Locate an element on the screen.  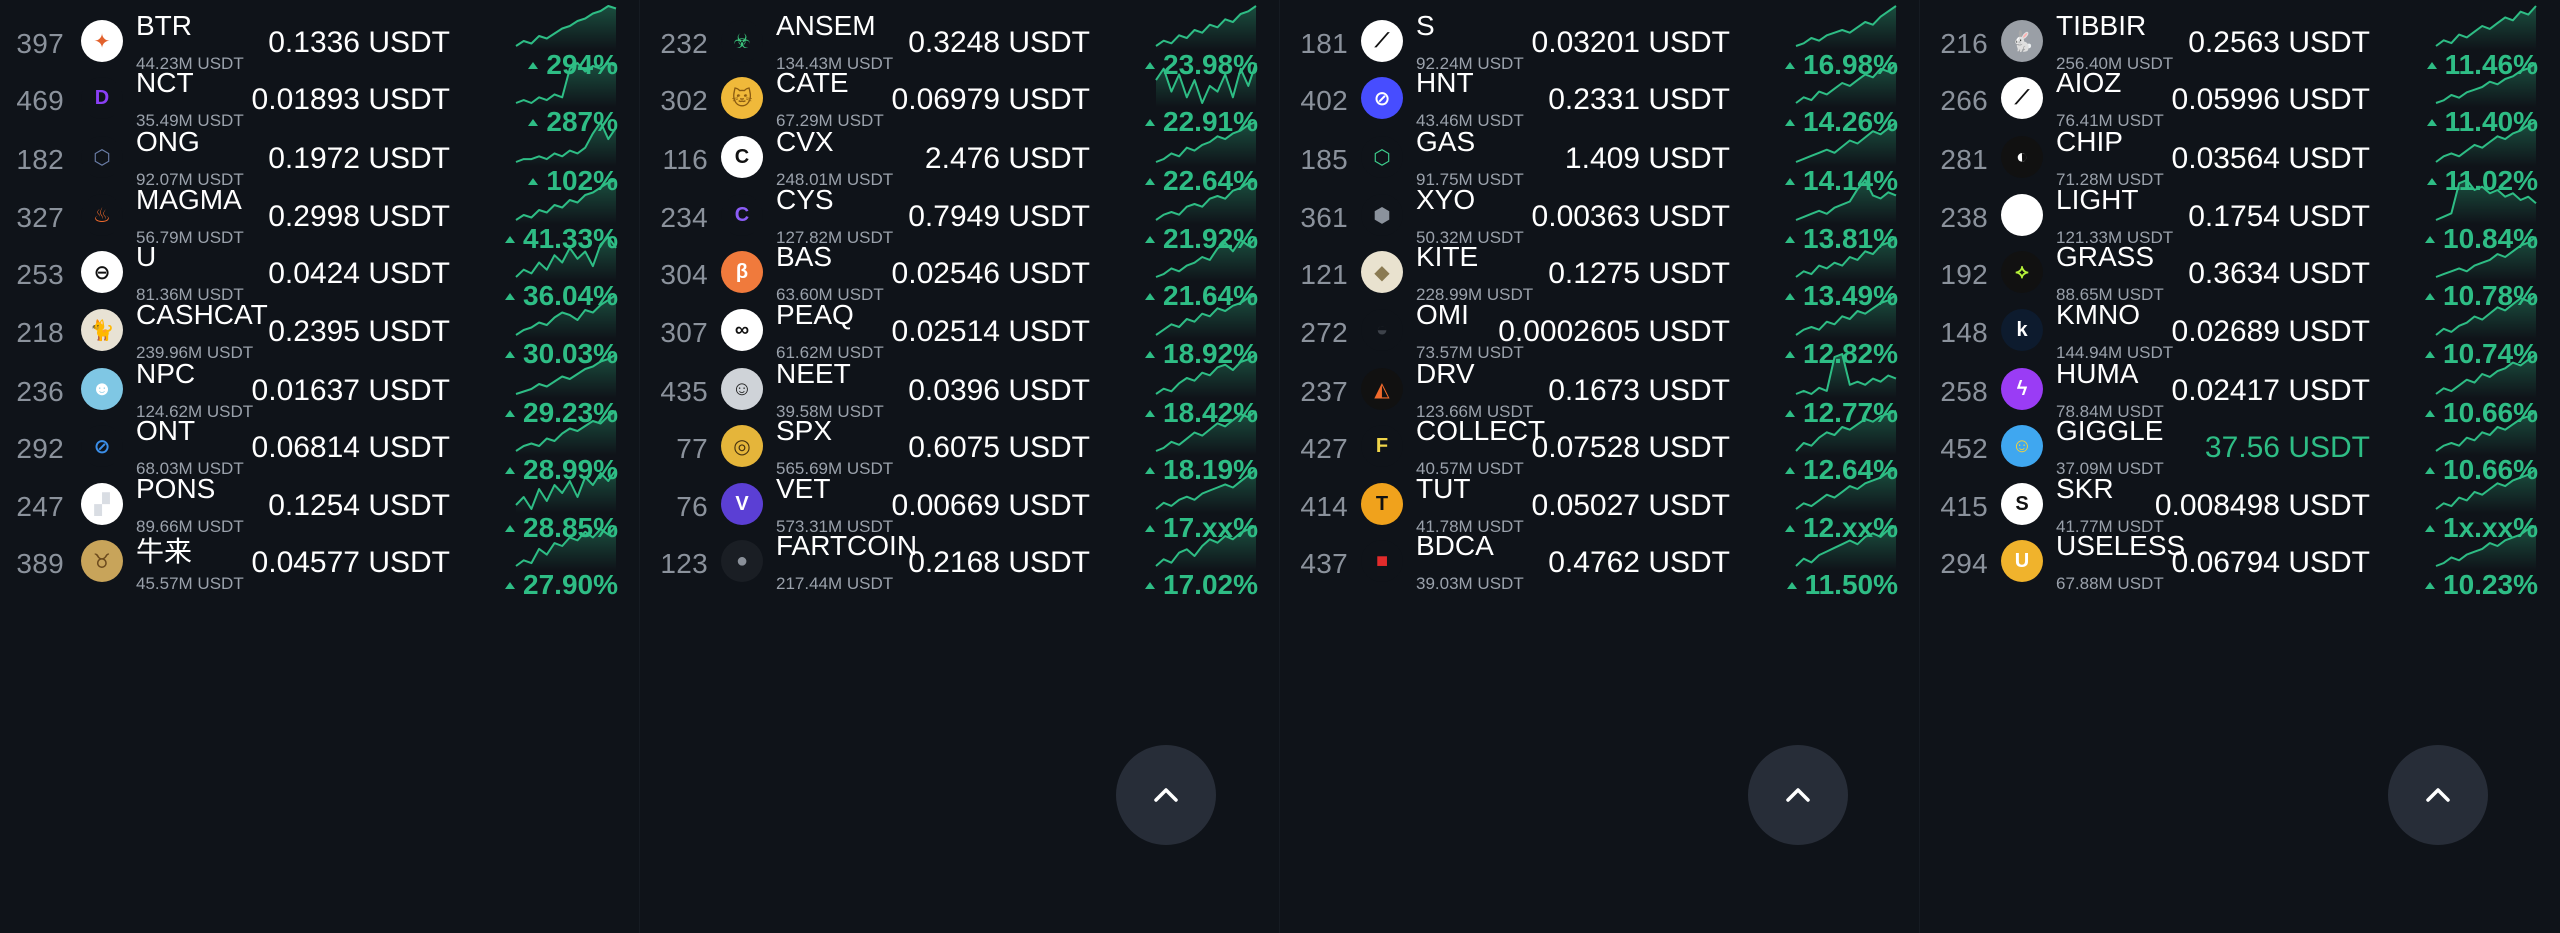
coin-logo-glyph: ⟋ is located at coordinates (1382, 40).